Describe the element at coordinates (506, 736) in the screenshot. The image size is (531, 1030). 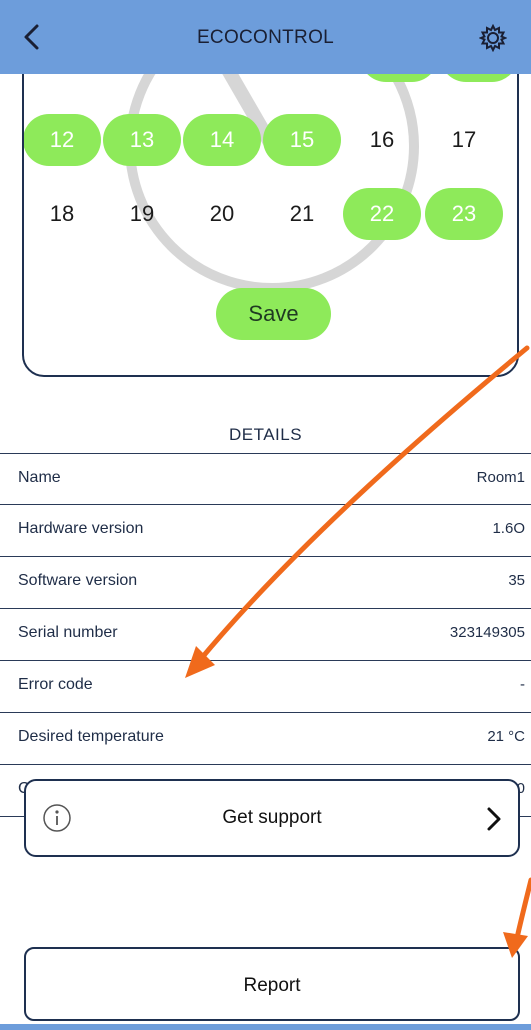
I see `detail-value: 21 °C` at that location.